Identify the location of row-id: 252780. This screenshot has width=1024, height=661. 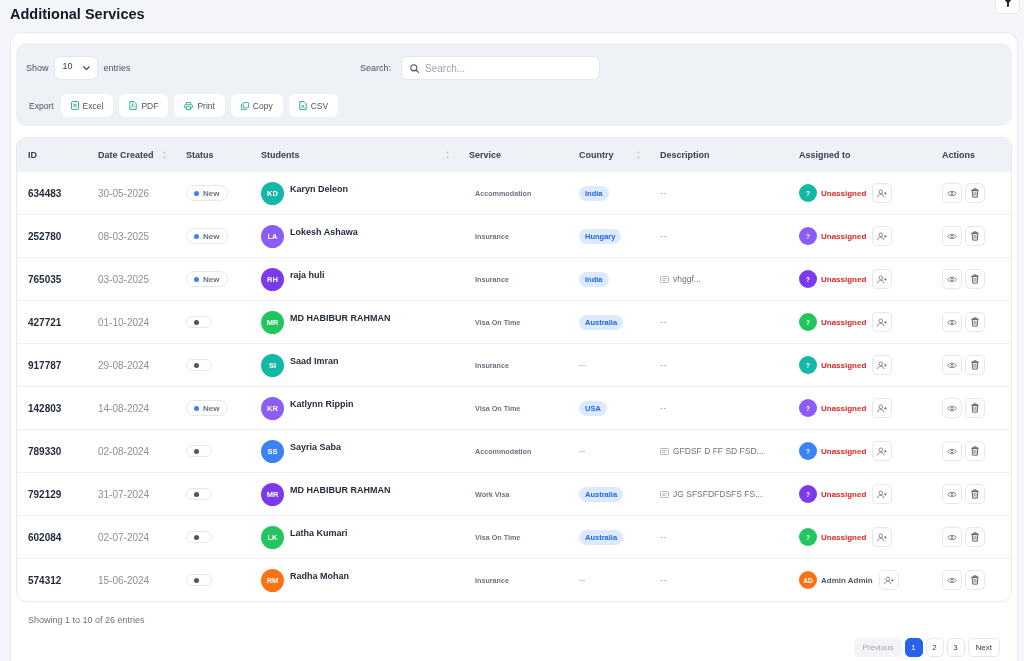
(45, 236).